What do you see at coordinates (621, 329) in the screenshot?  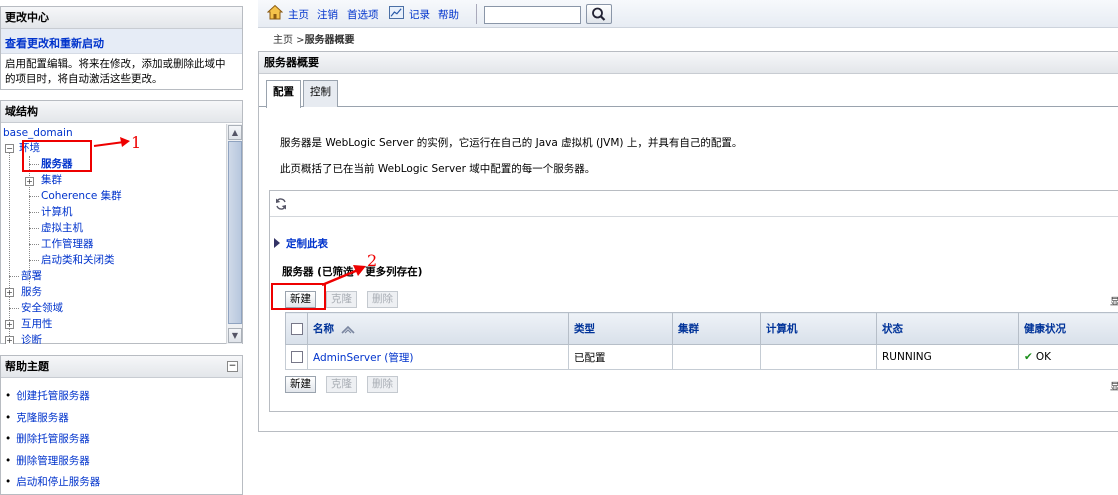 I see `column-header-type: 类型` at bounding box center [621, 329].